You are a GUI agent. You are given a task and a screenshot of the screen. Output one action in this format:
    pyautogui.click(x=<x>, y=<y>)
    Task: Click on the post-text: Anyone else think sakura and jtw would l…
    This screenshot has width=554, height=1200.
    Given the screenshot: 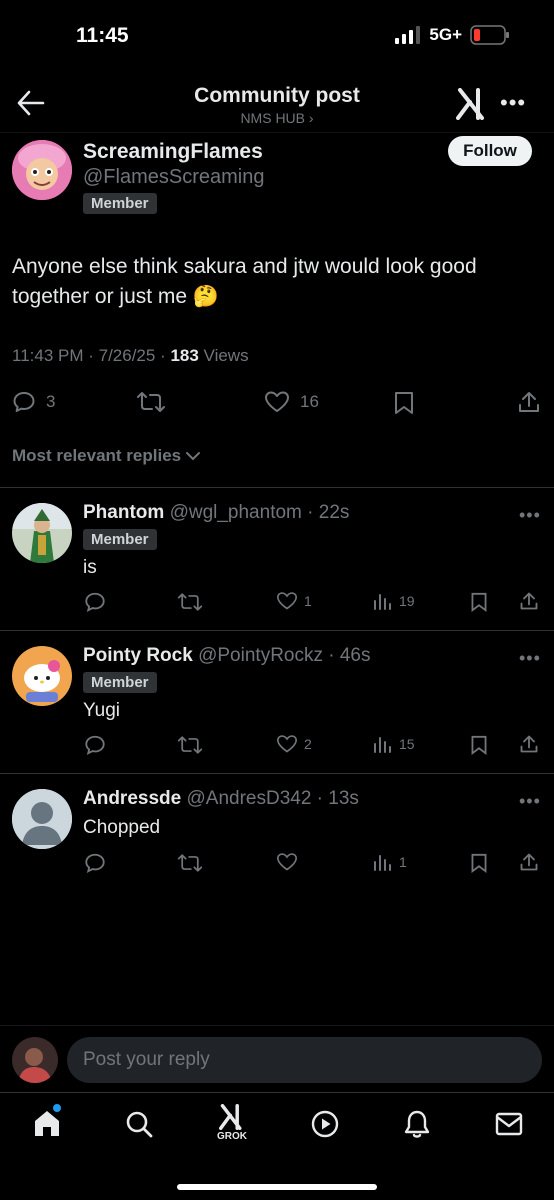 What is the action you would take?
    pyautogui.click(x=244, y=281)
    